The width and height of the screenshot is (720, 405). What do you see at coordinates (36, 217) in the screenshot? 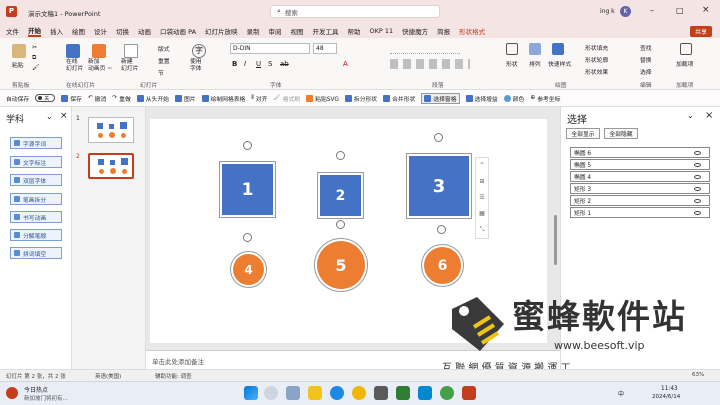
I see `subject-button-5: 书写动画` at bounding box center [36, 217].